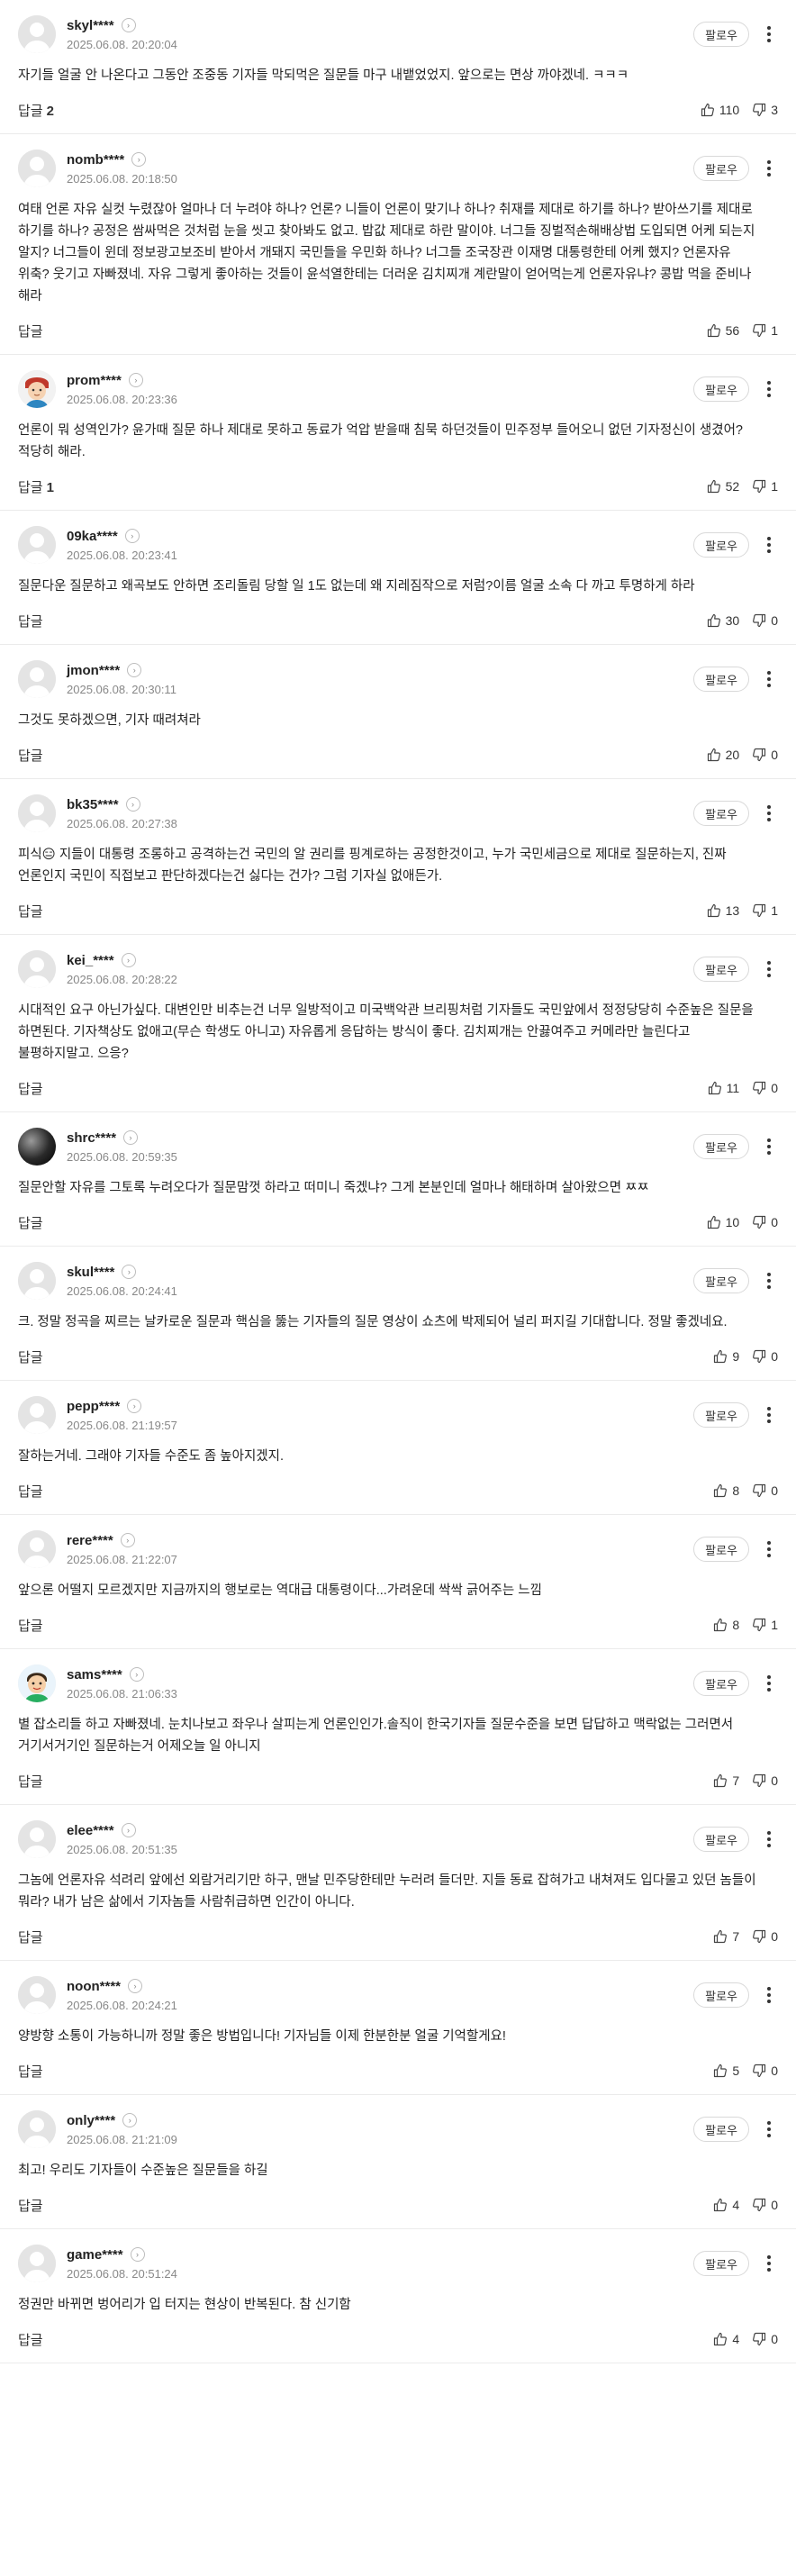 This screenshot has height=2576, width=796. What do you see at coordinates (723, 330) in the screenshot?
I see `like-button: 56` at bounding box center [723, 330].